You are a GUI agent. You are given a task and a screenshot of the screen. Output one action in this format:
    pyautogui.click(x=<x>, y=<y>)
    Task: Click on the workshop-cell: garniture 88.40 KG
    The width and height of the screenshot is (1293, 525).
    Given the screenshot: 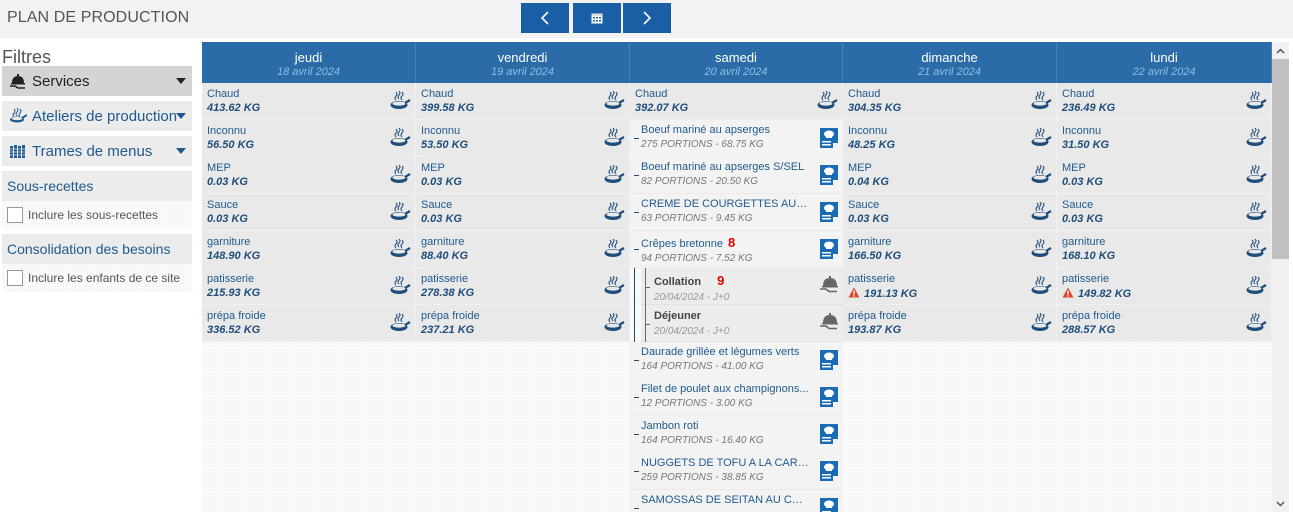 What is the action you would take?
    pyautogui.click(x=523, y=249)
    